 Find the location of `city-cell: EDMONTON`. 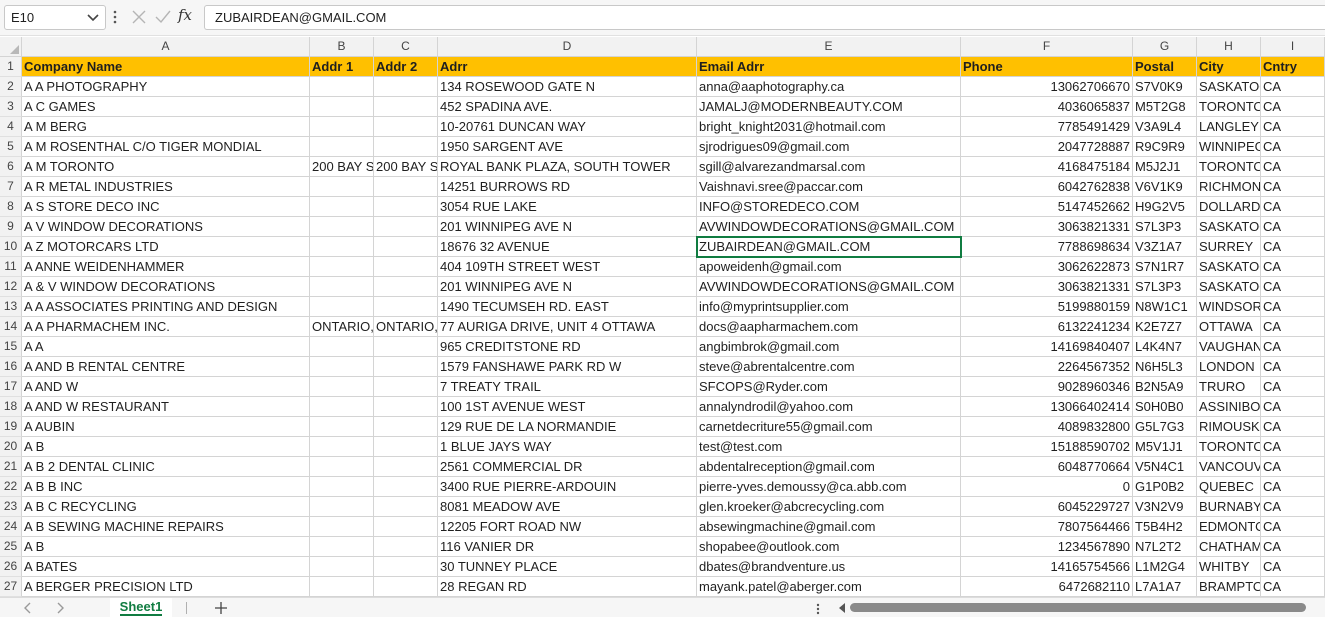

city-cell: EDMONTON is located at coordinates (1229, 527).